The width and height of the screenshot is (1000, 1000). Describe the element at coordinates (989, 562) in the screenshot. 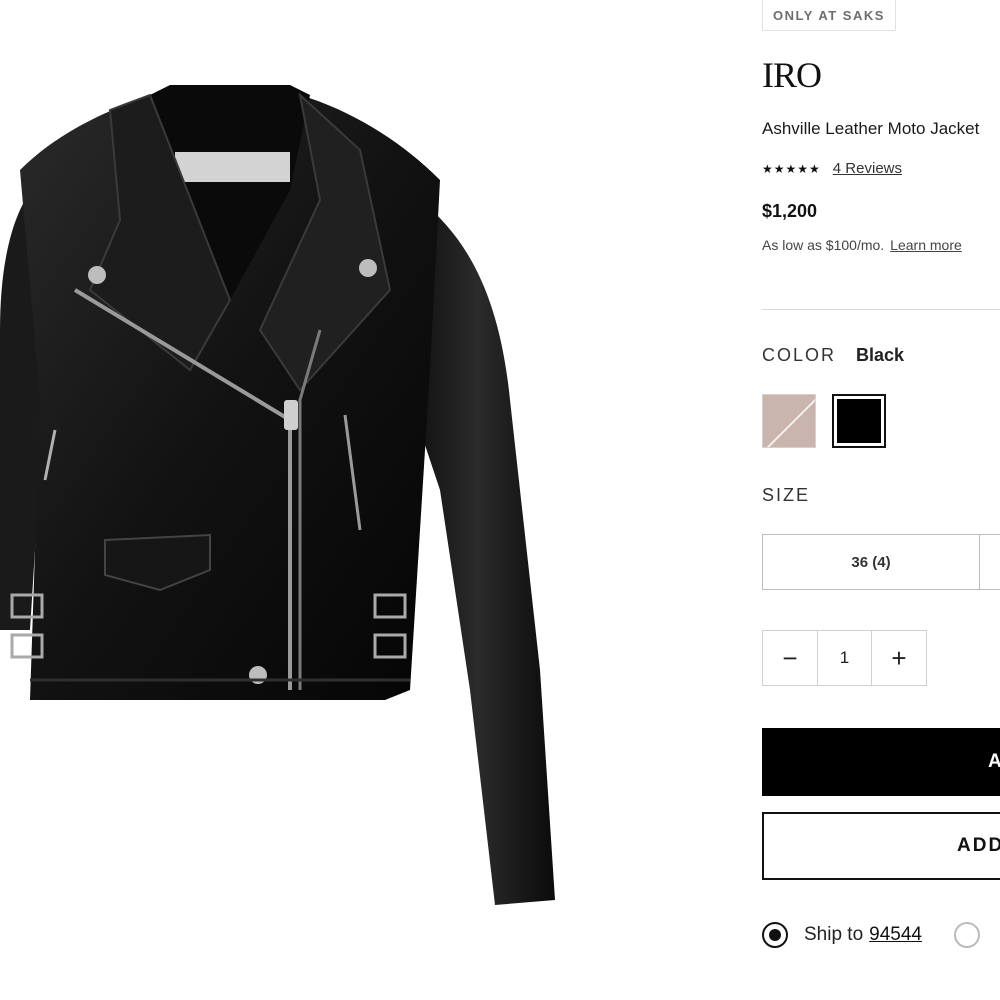

I see `size-option-next` at that location.